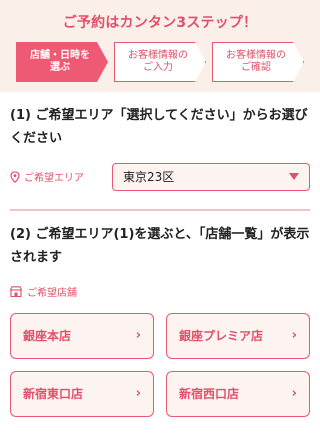 The image size is (320, 440). What do you see at coordinates (15, 176) in the screenshot?
I see `location-pin-icon` at bounding box center [15, 176].